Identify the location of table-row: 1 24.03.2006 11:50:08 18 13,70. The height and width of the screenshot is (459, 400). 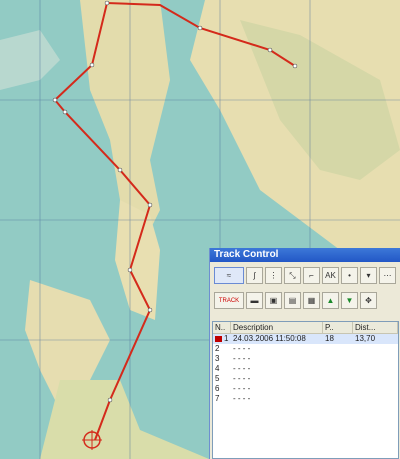
(305, 339).